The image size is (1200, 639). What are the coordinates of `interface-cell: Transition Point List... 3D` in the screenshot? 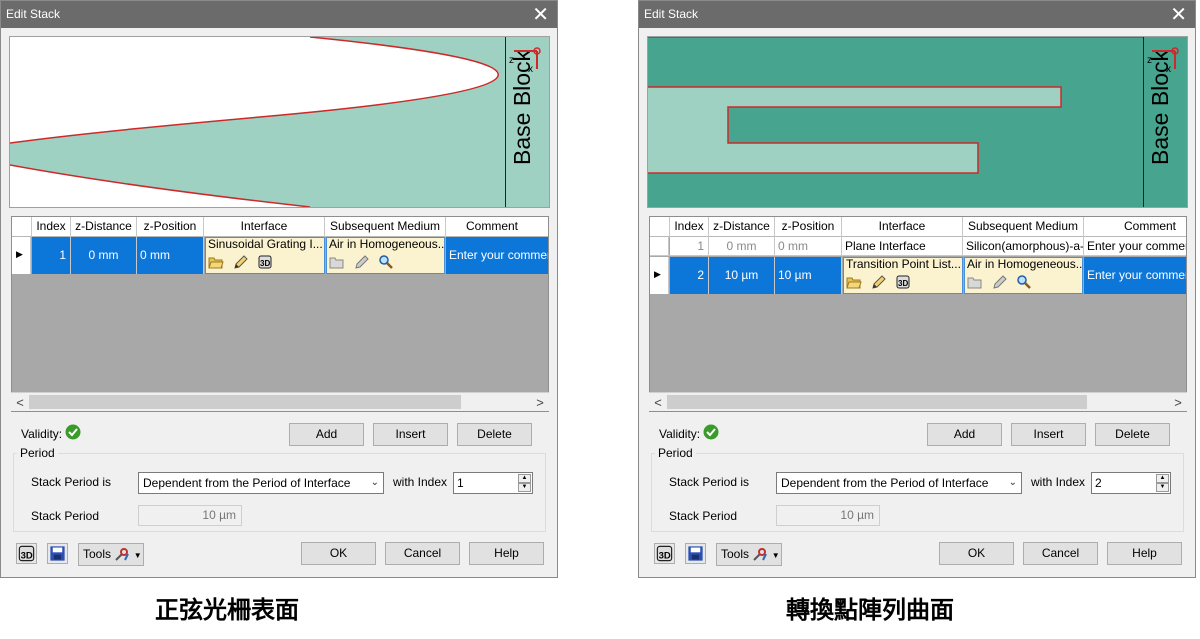 It's located at (903, 275).